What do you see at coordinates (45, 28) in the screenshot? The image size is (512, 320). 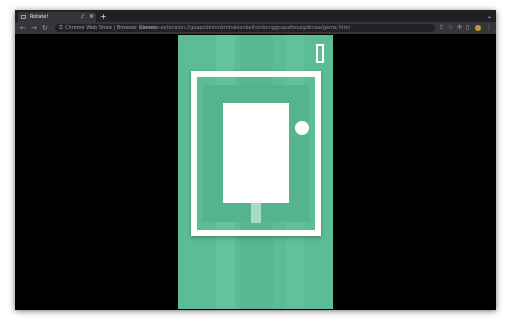 I see `reload-icon: ↻` at bounding box center [45, 28].